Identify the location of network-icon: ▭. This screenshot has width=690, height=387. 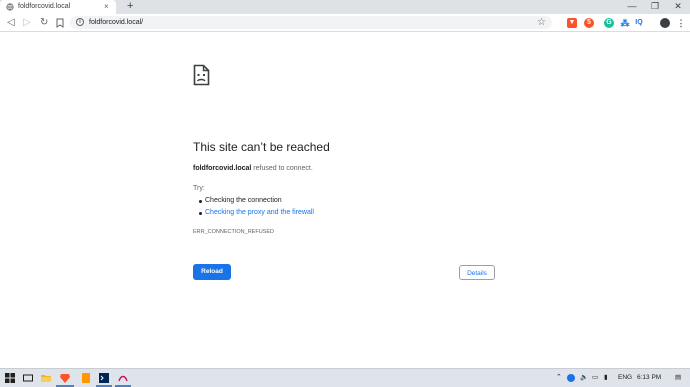
(595, 378).